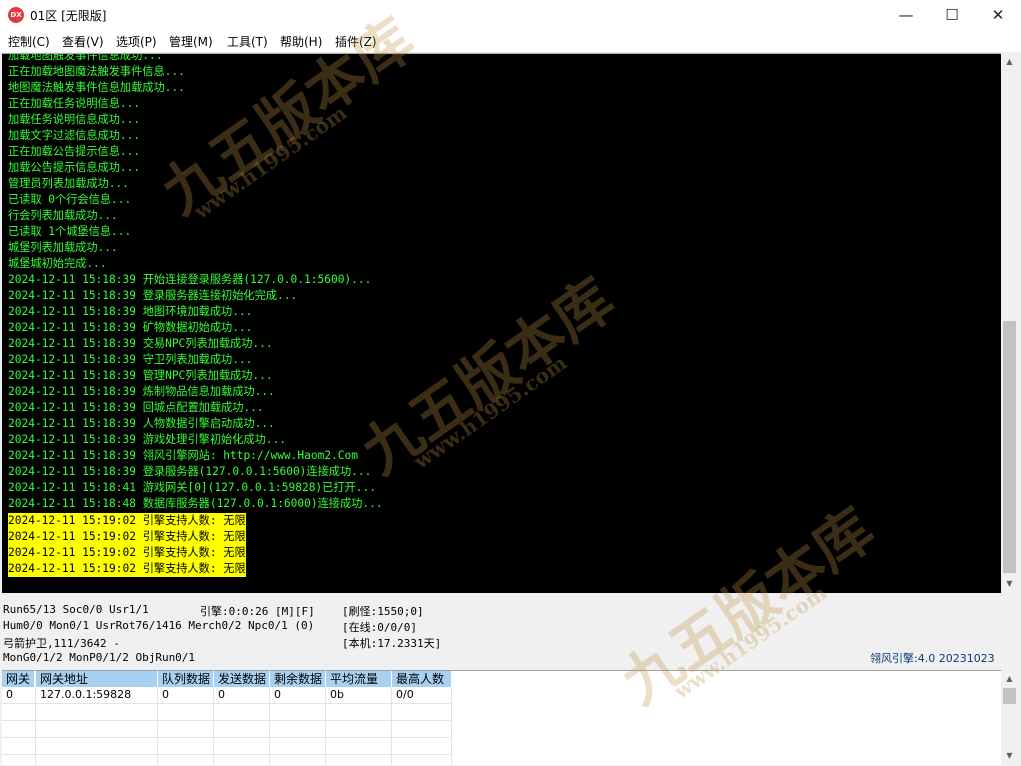 The image size is (1021, 766). I want to click on maximize-button: ☐, so click(952, 15).